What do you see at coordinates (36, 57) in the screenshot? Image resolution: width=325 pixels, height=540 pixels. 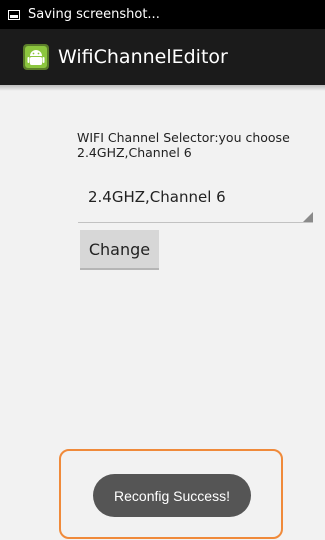 I see `android-app-icon` at bounding box center [36, 57].